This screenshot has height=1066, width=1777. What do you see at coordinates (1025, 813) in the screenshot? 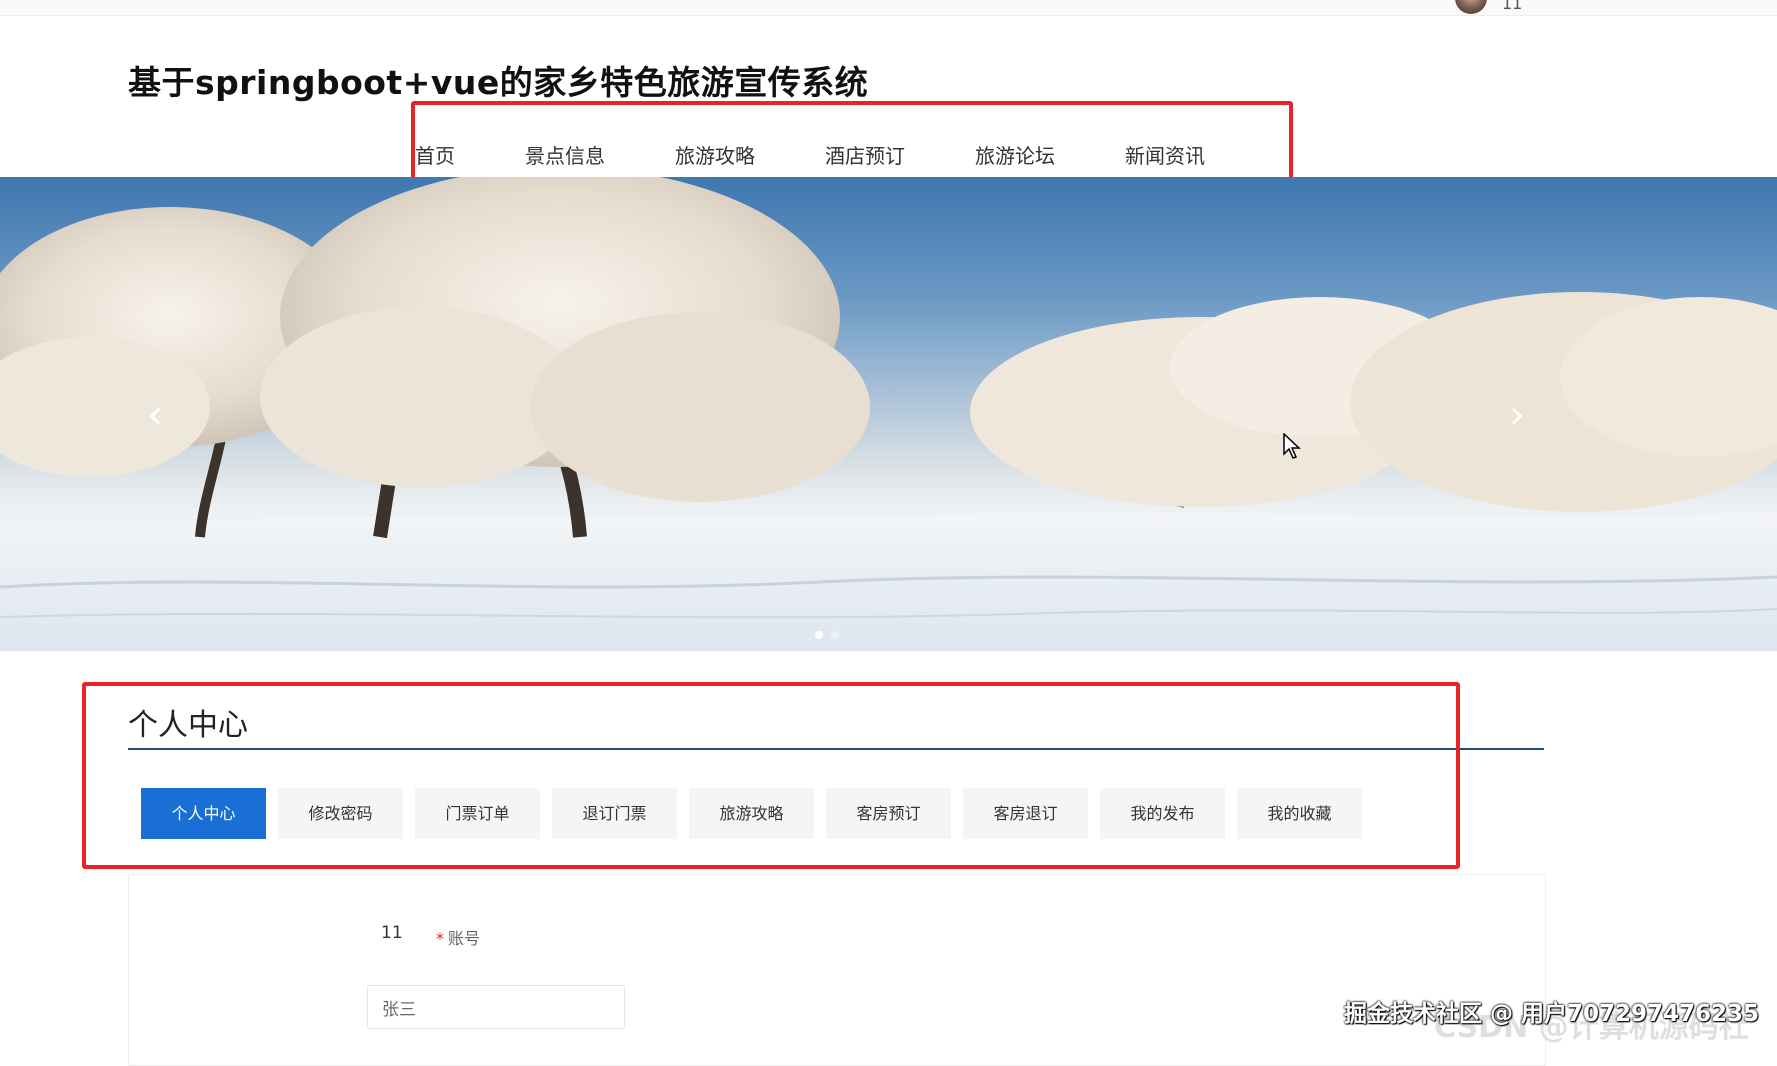
I see `tab-room-cancel: 客房退订` at bounding box center [1025, 813].